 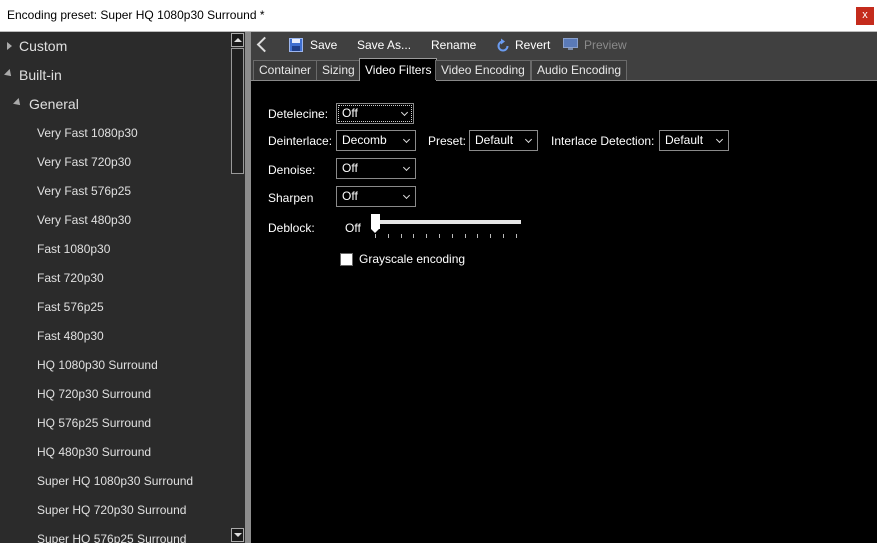 I want to click on tree-item-preset: Very Fast 480p30, so click(x=115, y=220).